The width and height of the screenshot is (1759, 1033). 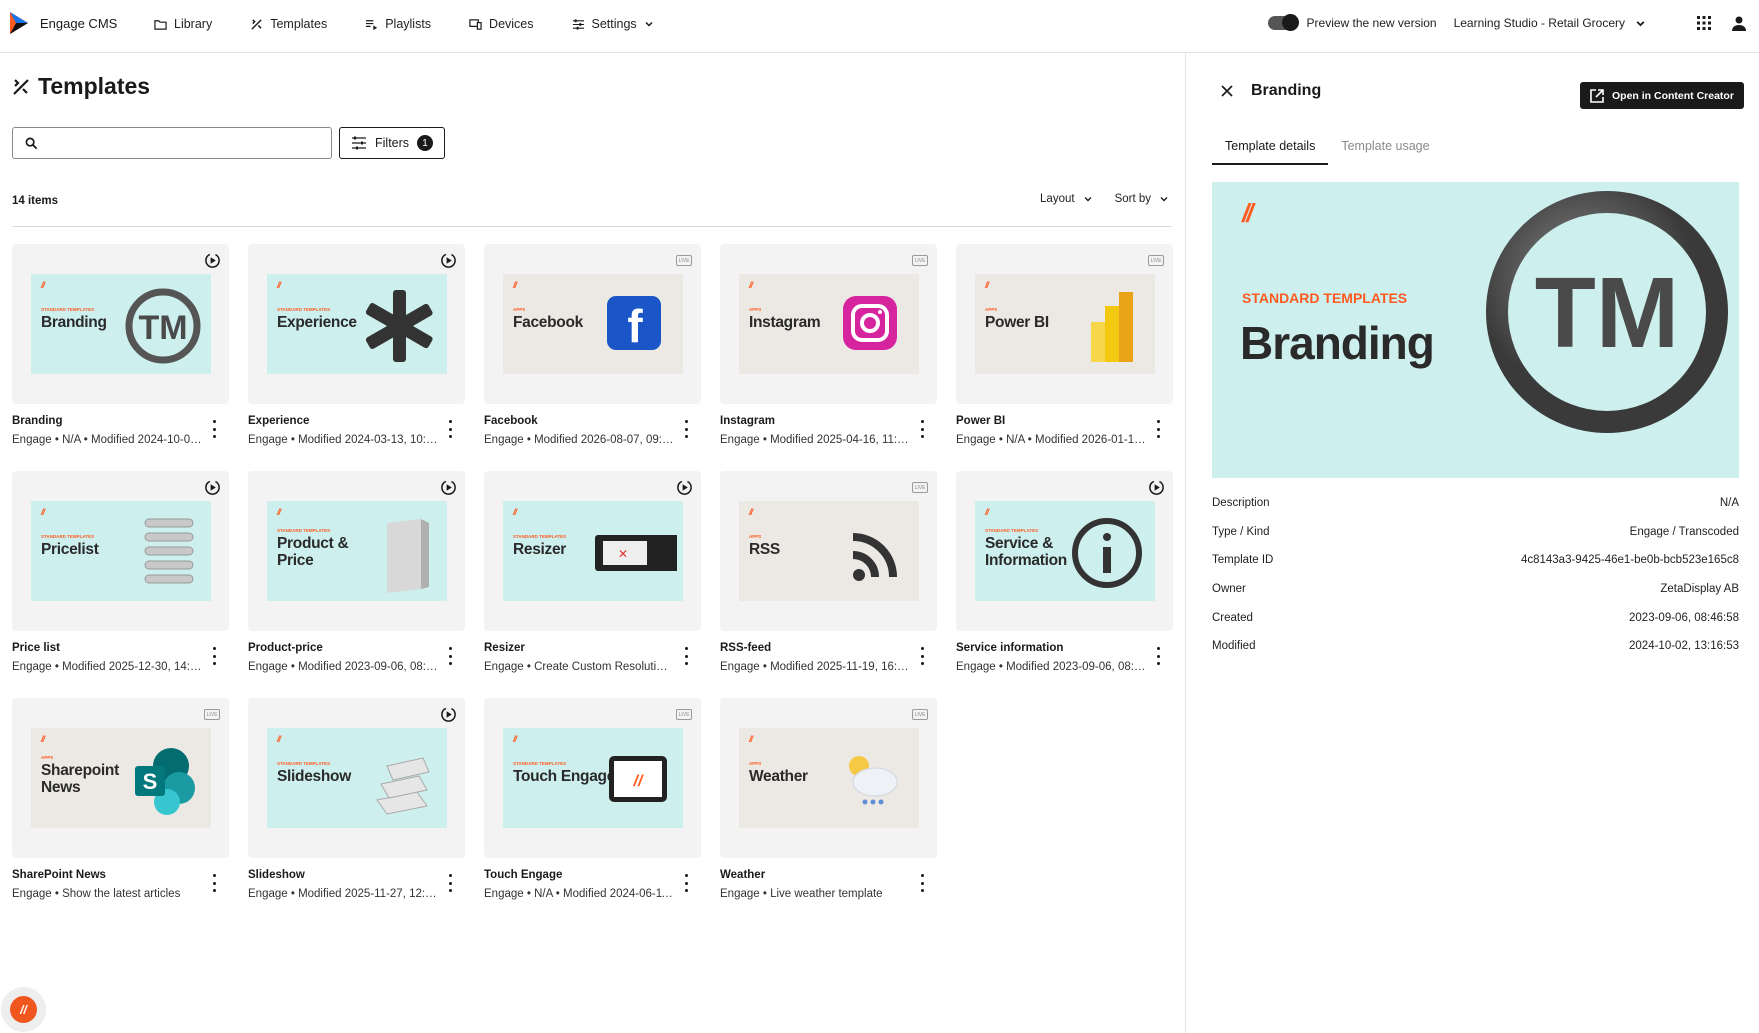 What do you see at coordinates (1684, 531) in the screenshot?
I see `detail-value: Engage / Transcoded` at bounding box center [1684, 531].